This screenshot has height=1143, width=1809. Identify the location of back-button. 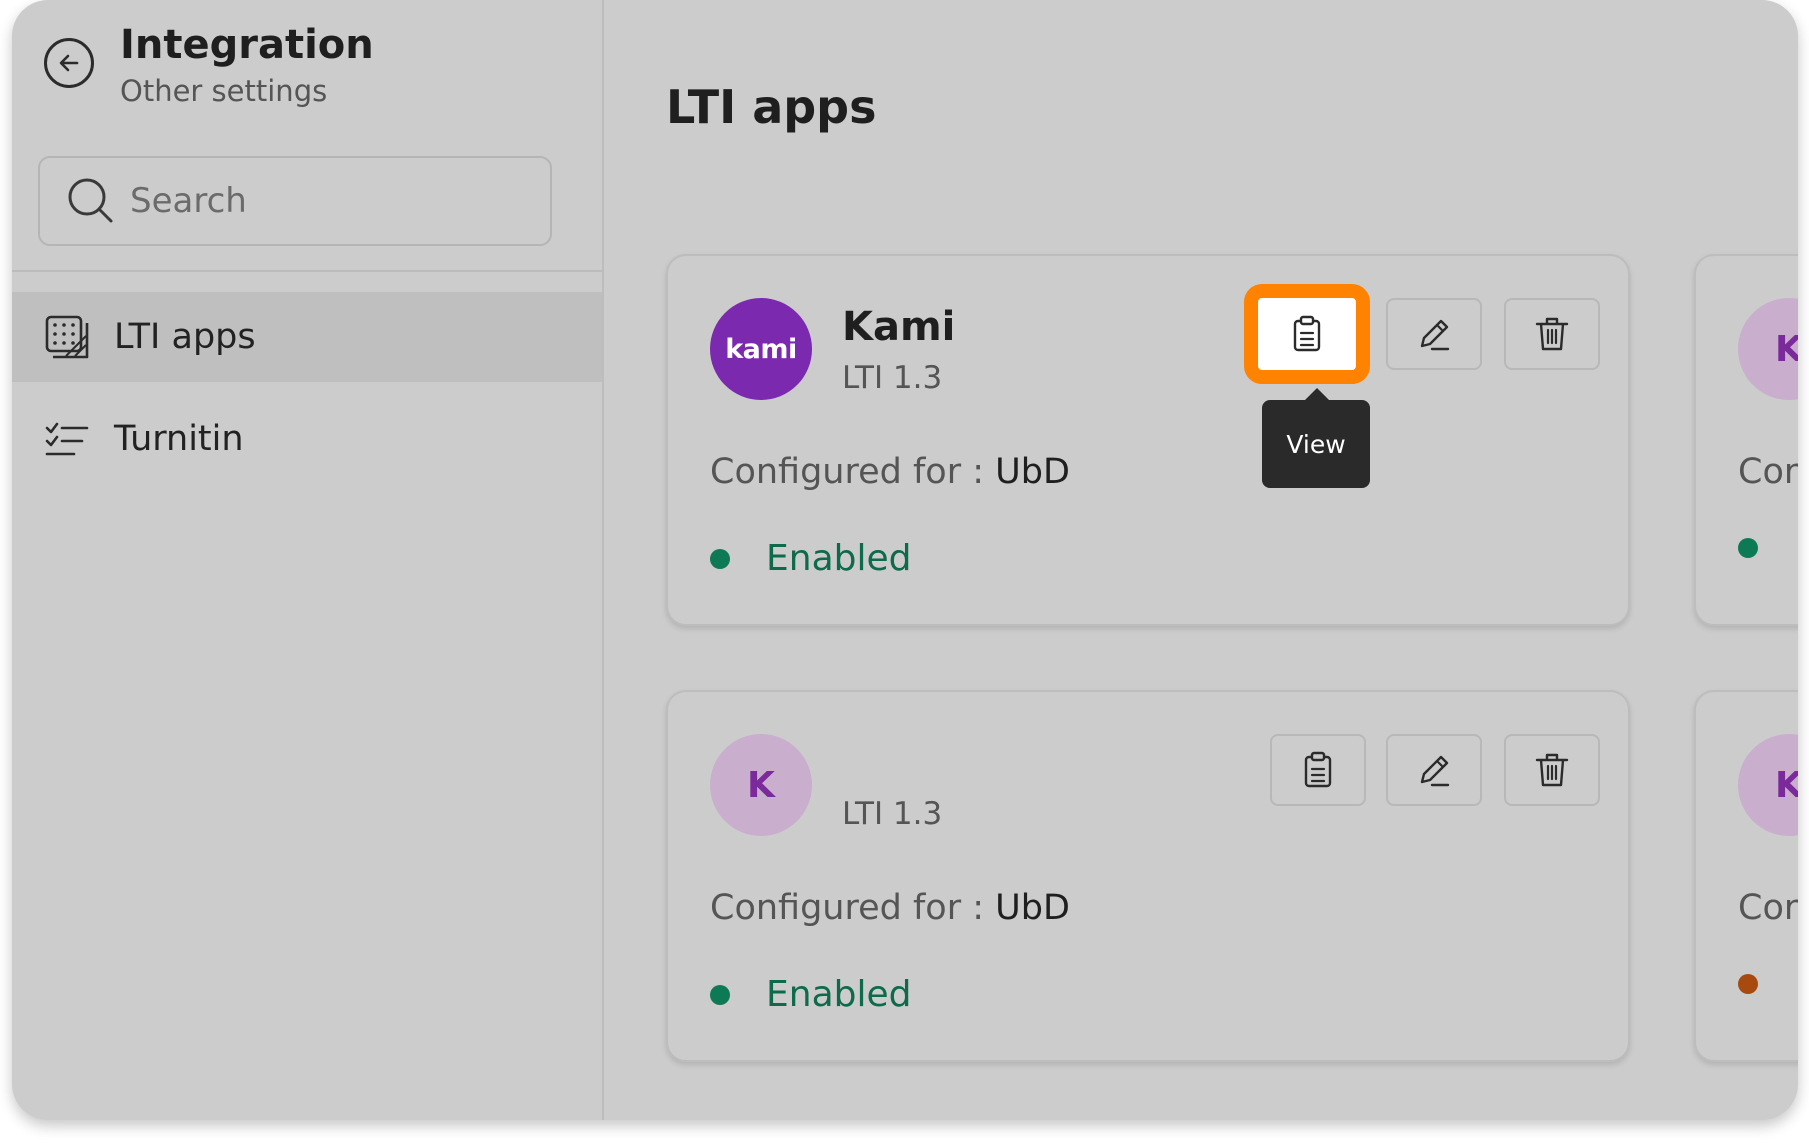
(69, 63).